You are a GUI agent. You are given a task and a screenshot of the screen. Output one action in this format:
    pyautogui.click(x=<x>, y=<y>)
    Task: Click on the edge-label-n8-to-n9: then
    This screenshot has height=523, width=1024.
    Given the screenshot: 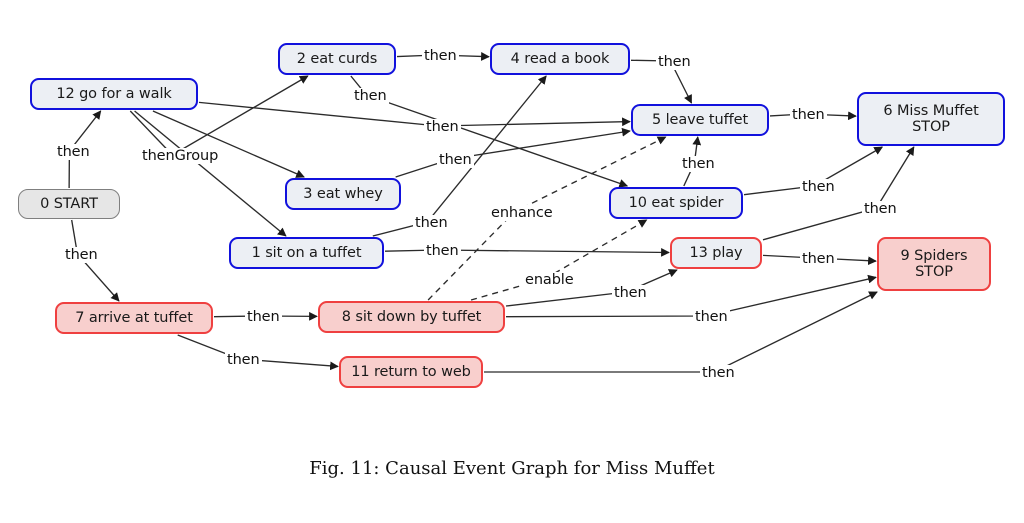 What is the action you would take?
    pyautogui.click(x=711, y=317)
    